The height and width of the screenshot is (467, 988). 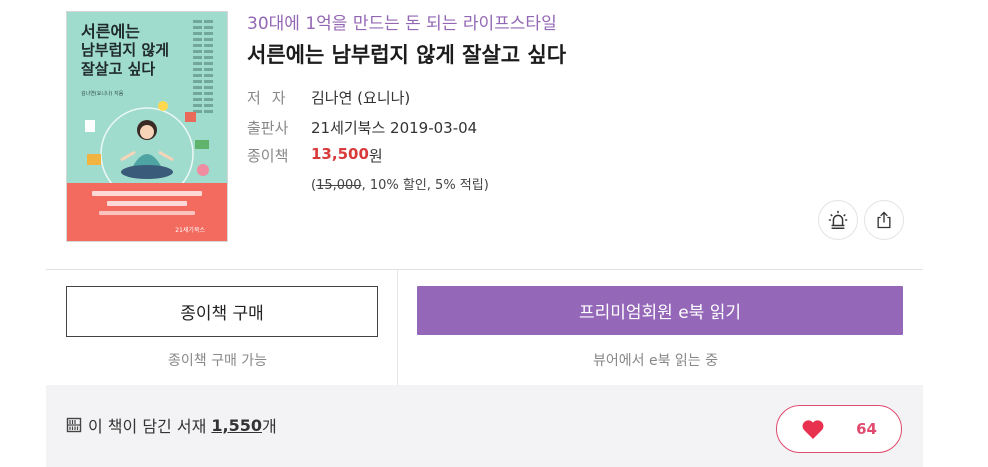 What do you see at coordinates (190, 230) in the screenshot?
I see `cover-publisher: 21세기북스` at bounding box center [190, 230].